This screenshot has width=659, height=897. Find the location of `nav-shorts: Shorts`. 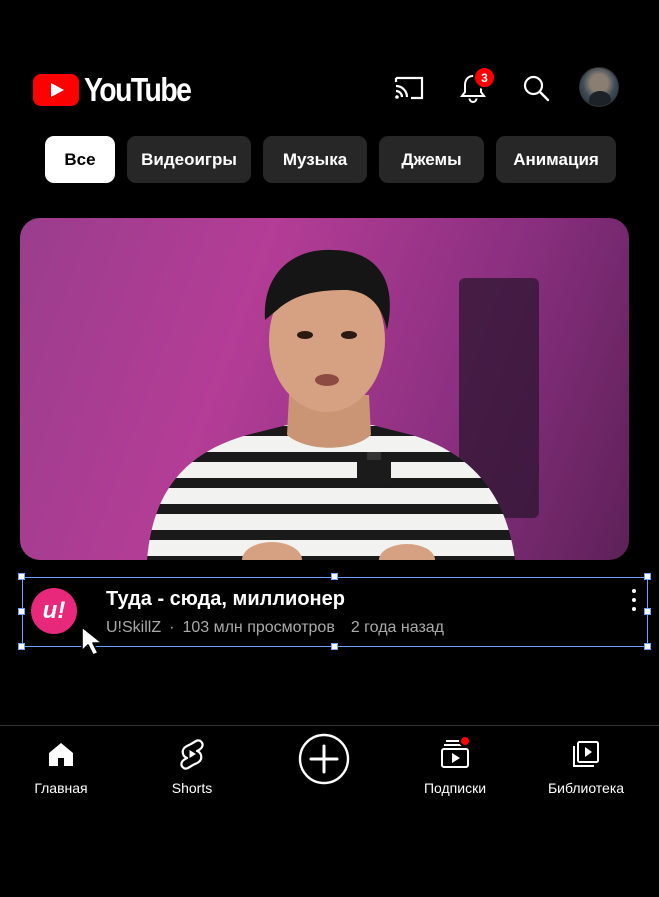

nav-shorts: Shorts is located at coordinates (192, 767).